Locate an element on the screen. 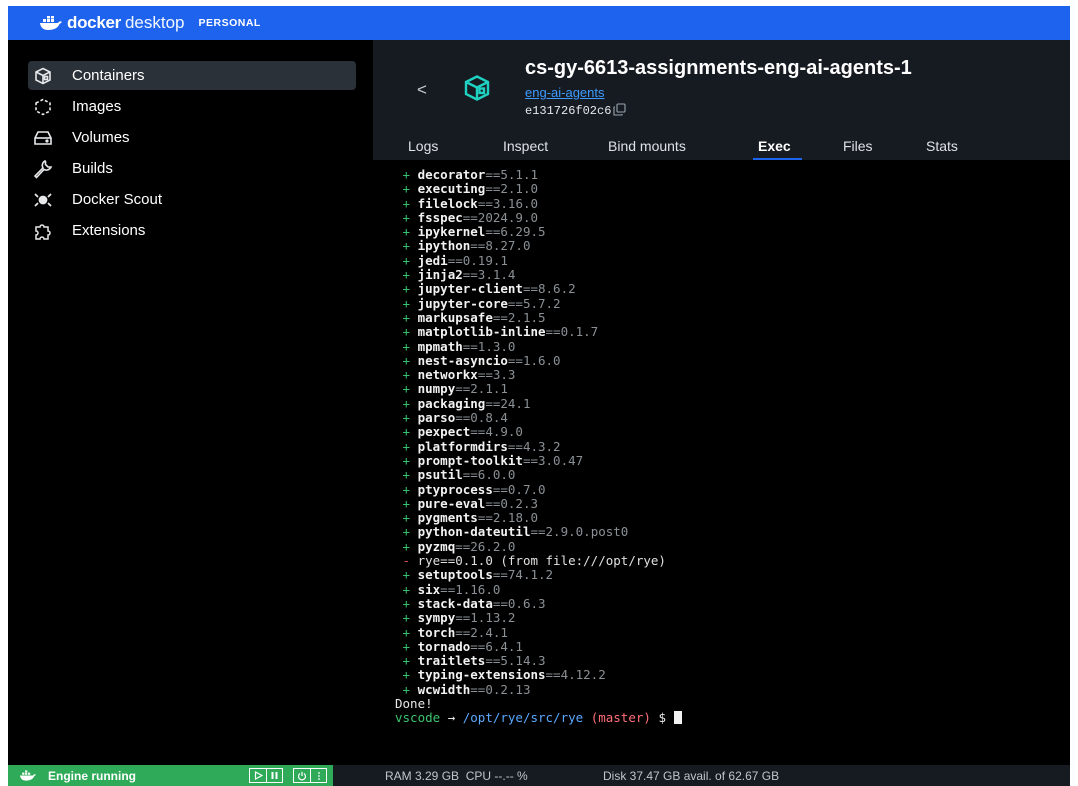 The width and height of the screenshot is (1078, 786). sidebar-item-extensions: Extensions is located at coordinates (192, 230).